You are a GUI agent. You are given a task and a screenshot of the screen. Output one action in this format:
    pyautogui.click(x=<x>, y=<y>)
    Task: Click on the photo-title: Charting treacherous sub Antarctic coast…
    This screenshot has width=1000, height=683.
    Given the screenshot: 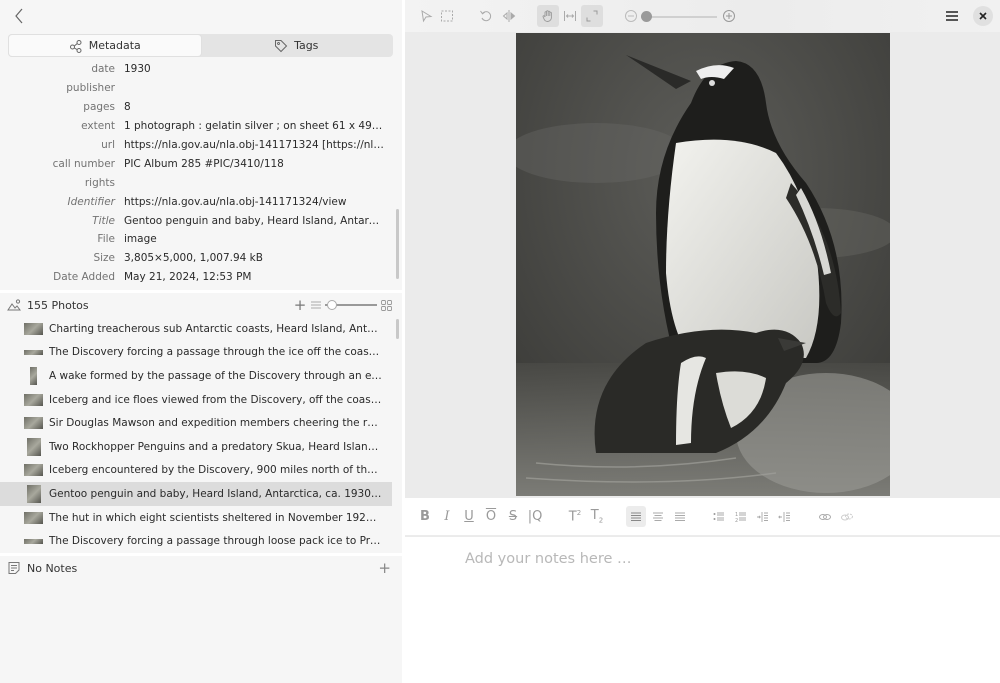 What is the action you would take?
    pyautogui.click(x=215, y=328)
    